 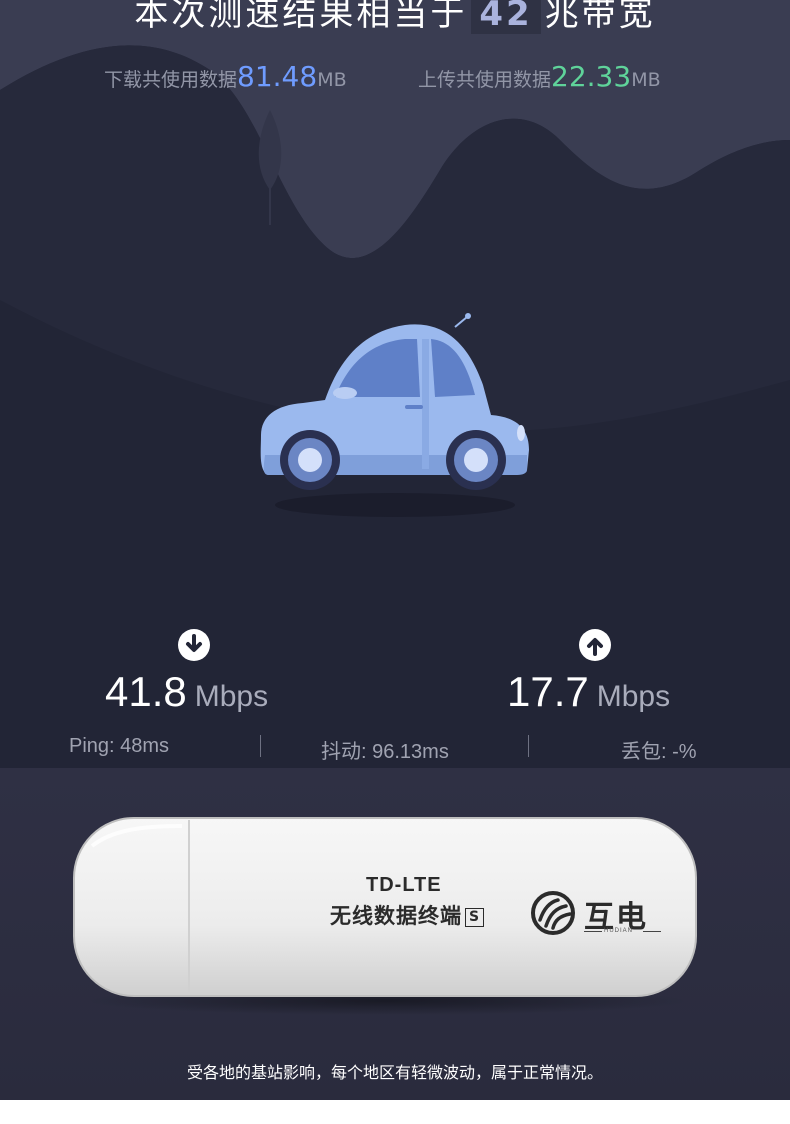 What do you see at coordinates (119, 746) in the screenshot?
I see `ping-stat: Ping: 48ms` at bounding box center [119, 746].